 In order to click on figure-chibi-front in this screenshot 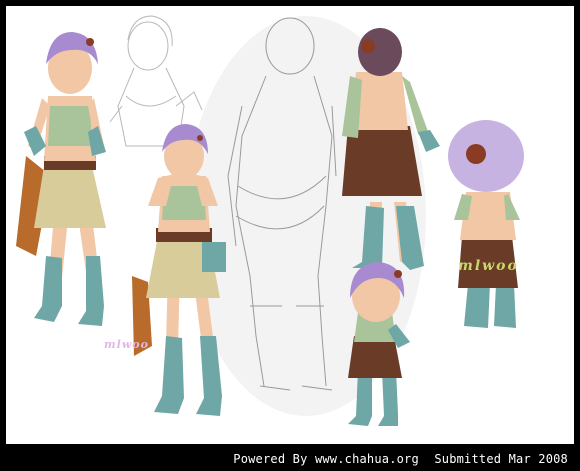, I will do `click(379, 344)`.